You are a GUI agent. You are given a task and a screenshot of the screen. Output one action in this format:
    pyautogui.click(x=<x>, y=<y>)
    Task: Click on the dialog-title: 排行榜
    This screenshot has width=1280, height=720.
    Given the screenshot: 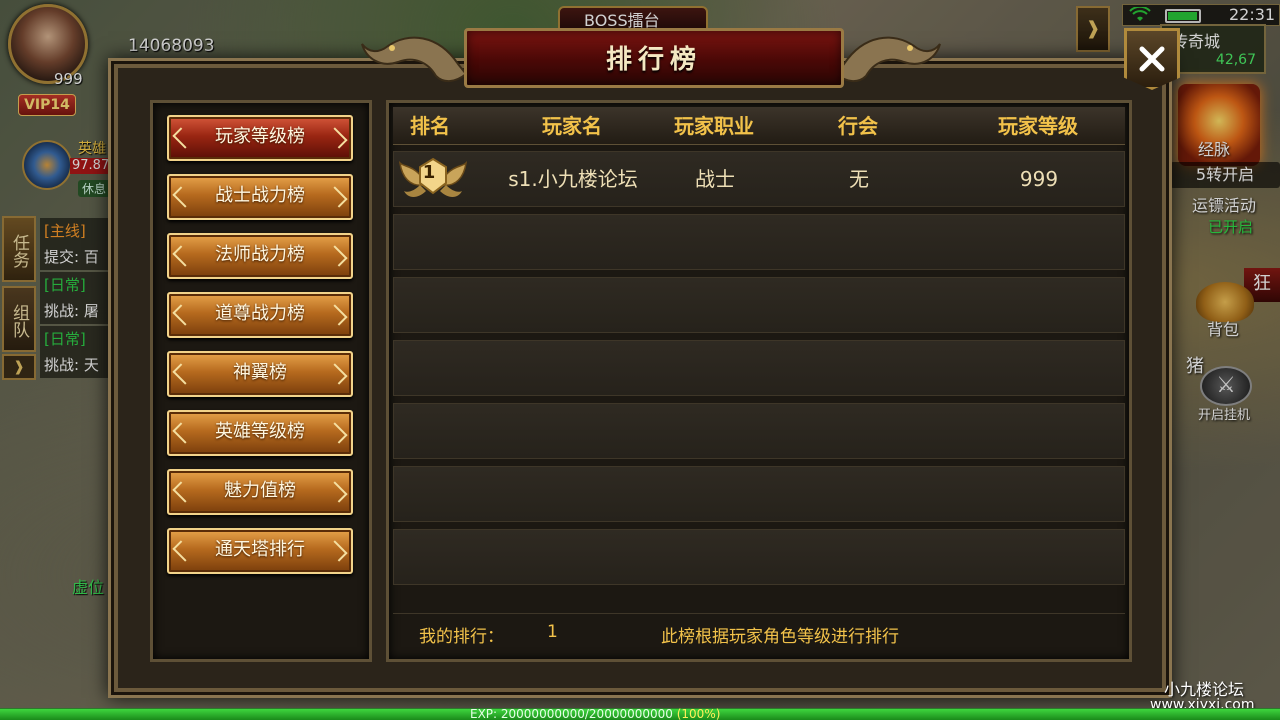 What is the action you would take?
    pyautogui.click(x=653, y=60)
    